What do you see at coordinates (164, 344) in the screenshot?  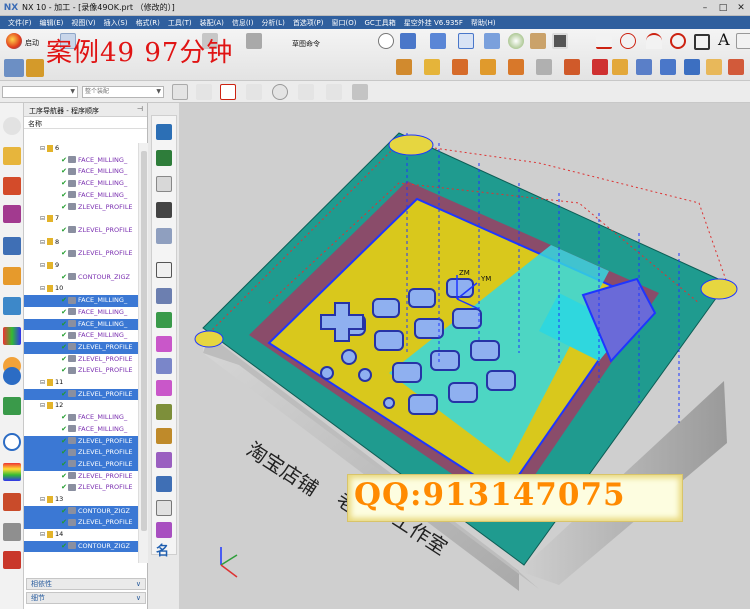 I see `thread-mill-icon` at bounding box center [164, 344].